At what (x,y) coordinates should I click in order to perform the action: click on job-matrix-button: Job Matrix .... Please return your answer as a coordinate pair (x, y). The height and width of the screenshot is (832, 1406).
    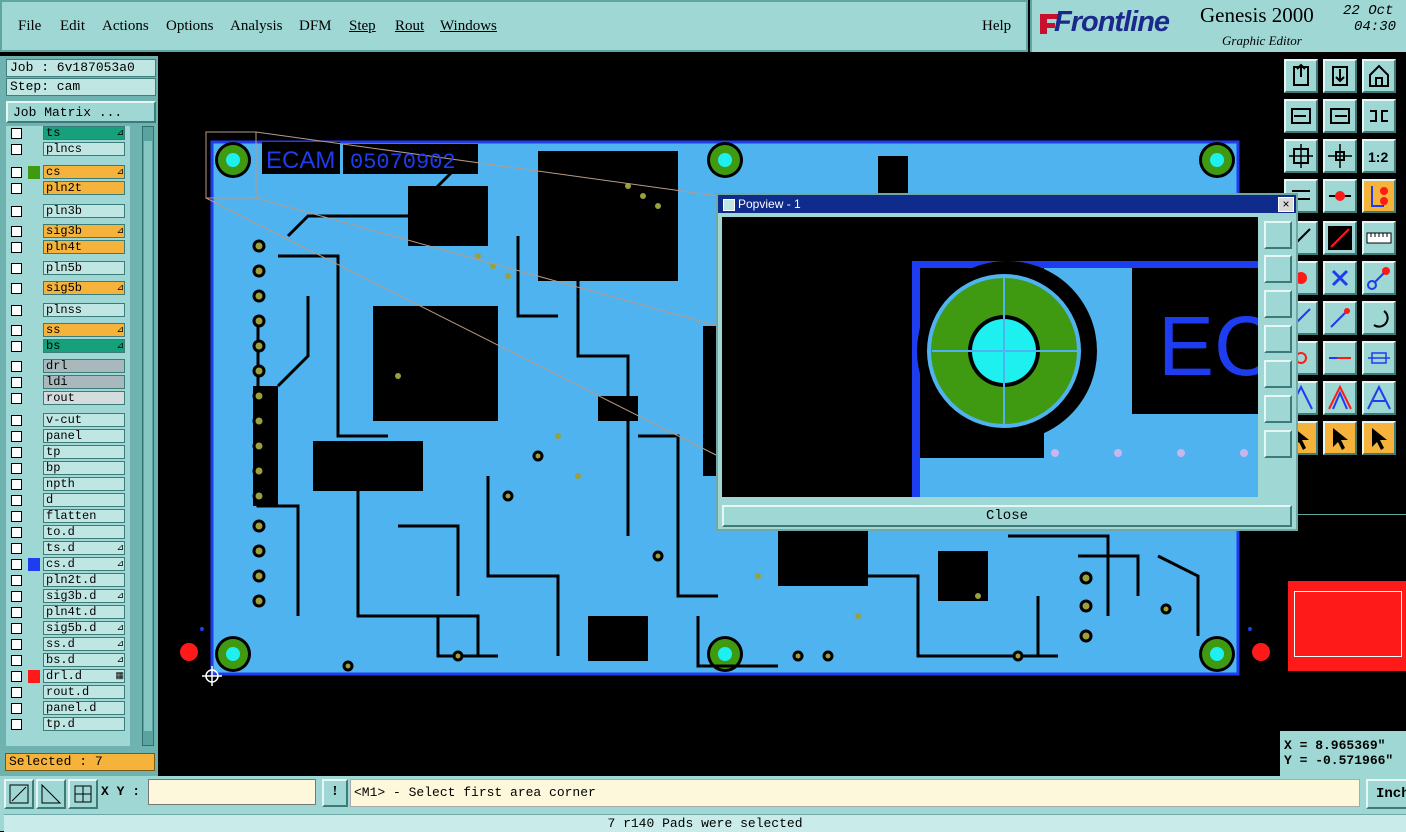
    Looking at the image, I should click on (81, 112).